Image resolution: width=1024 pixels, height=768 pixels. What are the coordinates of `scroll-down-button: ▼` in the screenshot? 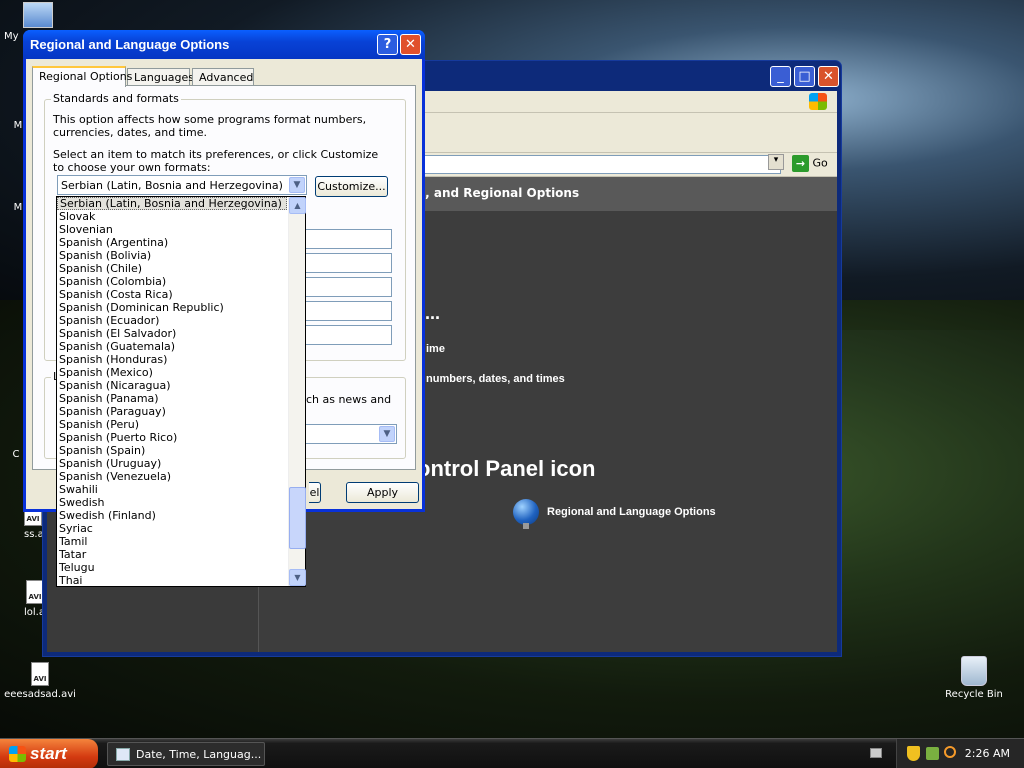 It's located at (297, 577).